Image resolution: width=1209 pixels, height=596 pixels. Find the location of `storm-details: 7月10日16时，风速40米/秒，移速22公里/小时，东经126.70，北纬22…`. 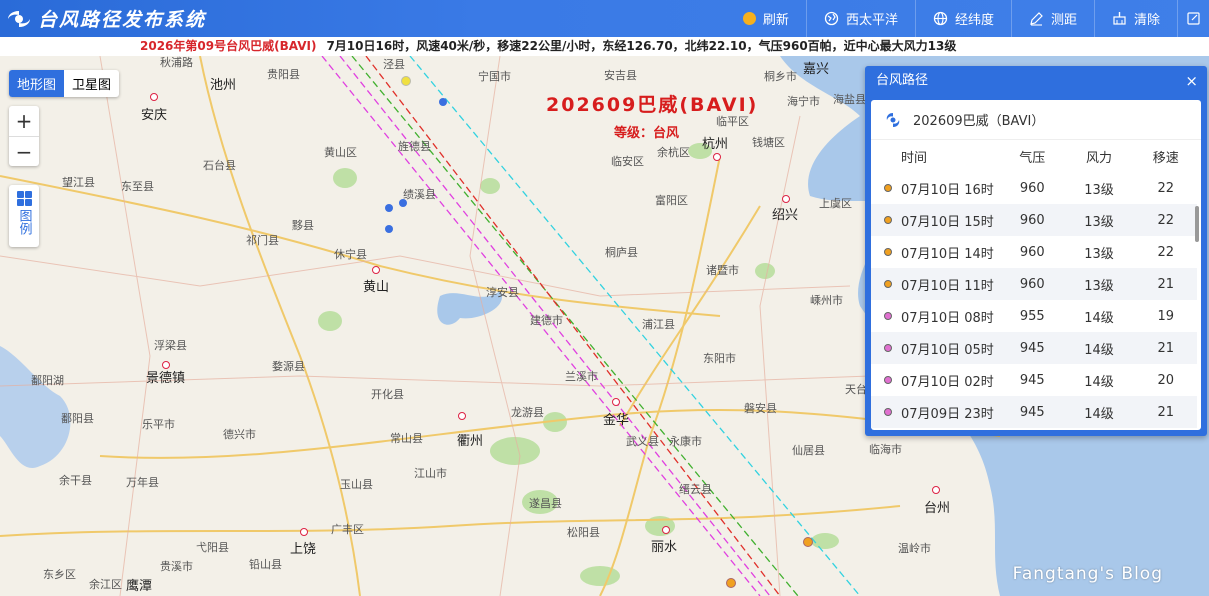

storm-details: 7月10日16时，风速40米/秒，移速22公里/小时，东经126.70，北纬22… is located at coordinates (641, 46).